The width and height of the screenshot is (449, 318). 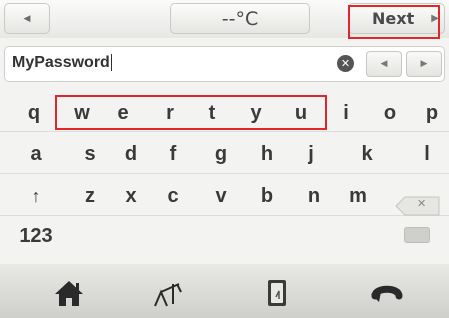 I want to click on backspace-x: ✕, so click(x=422, y=203).